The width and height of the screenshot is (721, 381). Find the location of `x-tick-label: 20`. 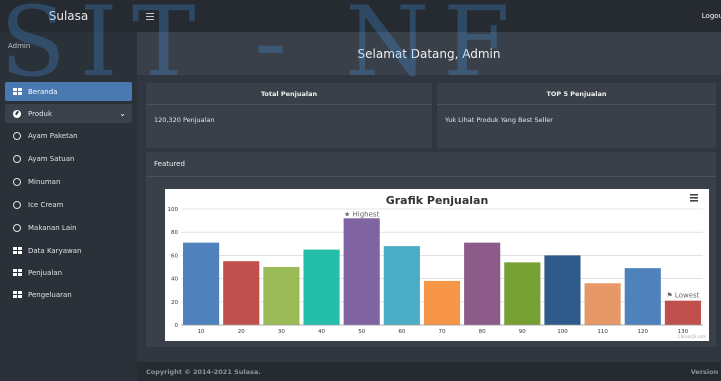

x-tick-label: 20 is located at coordinates (241, 332).